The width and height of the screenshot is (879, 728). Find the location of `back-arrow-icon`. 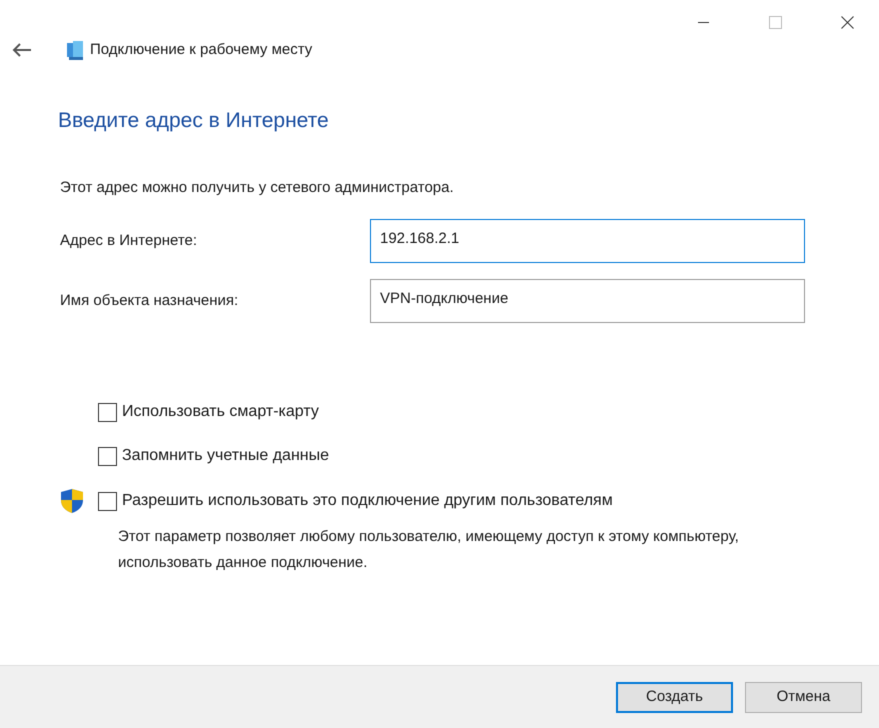

back-arrow-icon is located at coordinates (22, 50).